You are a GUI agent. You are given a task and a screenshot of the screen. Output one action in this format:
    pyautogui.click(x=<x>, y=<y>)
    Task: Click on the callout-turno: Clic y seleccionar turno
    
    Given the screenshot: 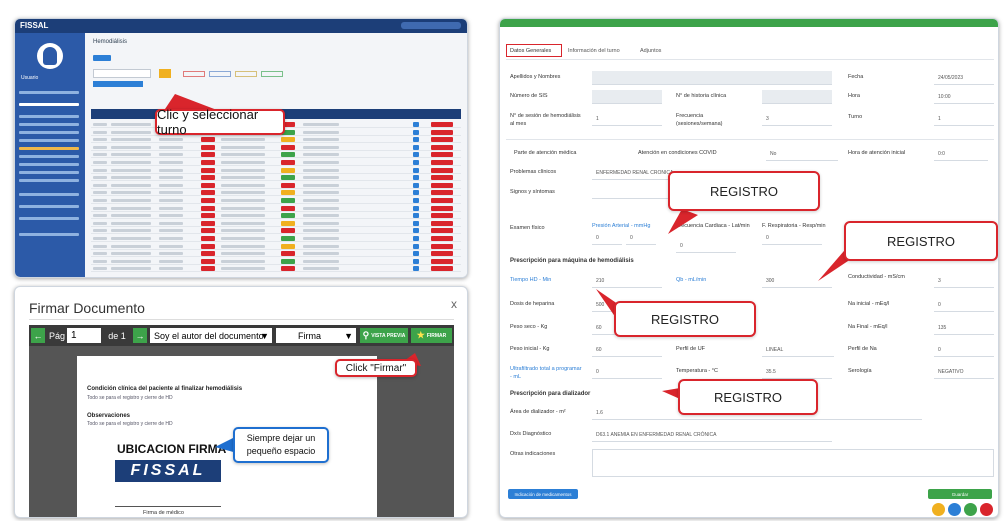 What is the action you would take?
    pyautogui.click(x=220, y=122)
    